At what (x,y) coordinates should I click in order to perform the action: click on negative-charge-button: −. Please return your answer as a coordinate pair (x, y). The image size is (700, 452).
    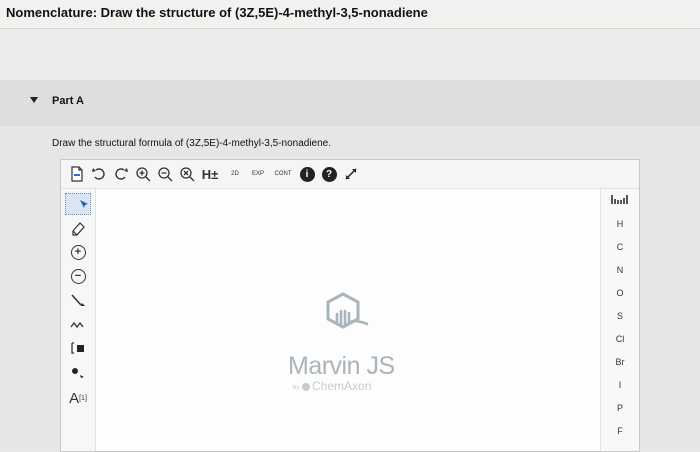
    Looking at the image, I should click on (78, 276).